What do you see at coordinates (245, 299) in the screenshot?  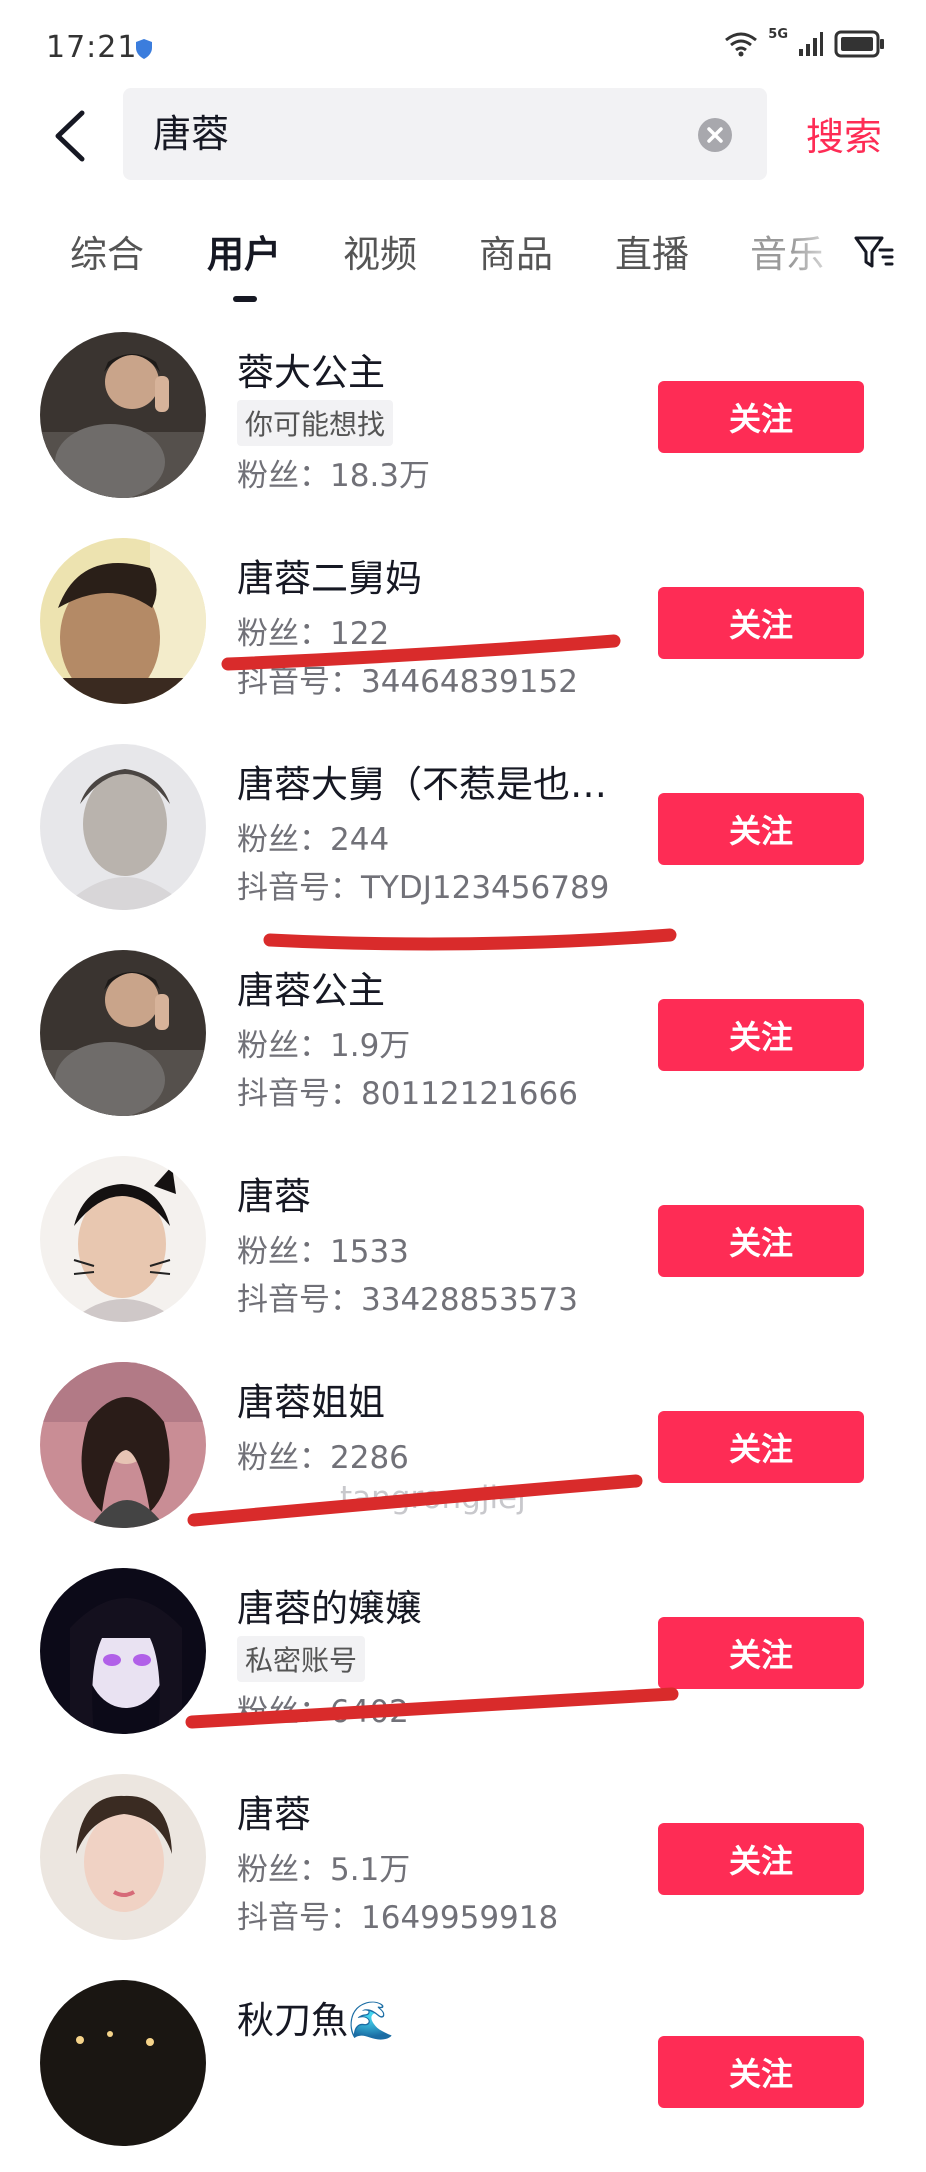 I see `active-tab-indicator` at bounding box center [245, 299].